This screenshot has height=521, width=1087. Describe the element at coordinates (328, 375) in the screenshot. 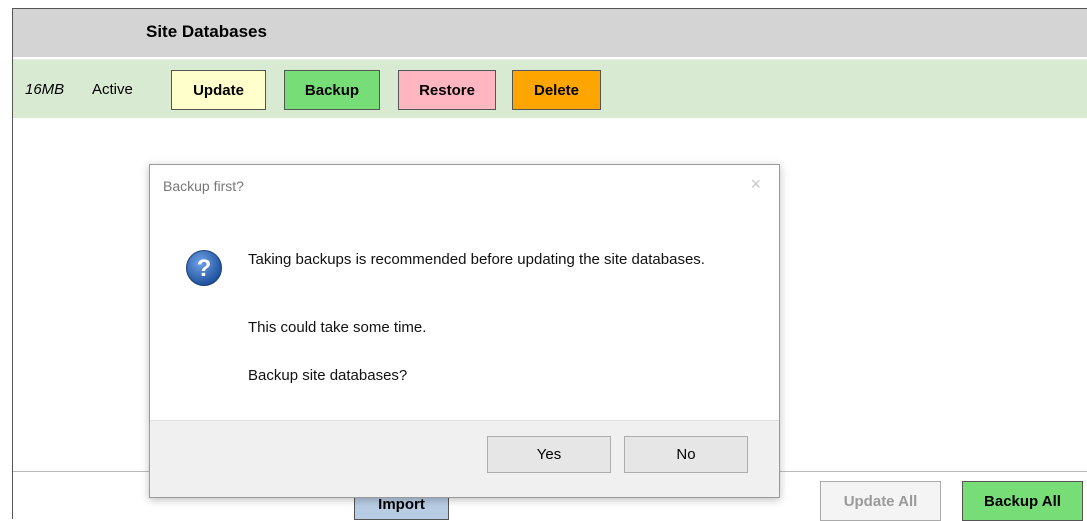

I see `dialog-message-question: Backup site databases?` at that location.